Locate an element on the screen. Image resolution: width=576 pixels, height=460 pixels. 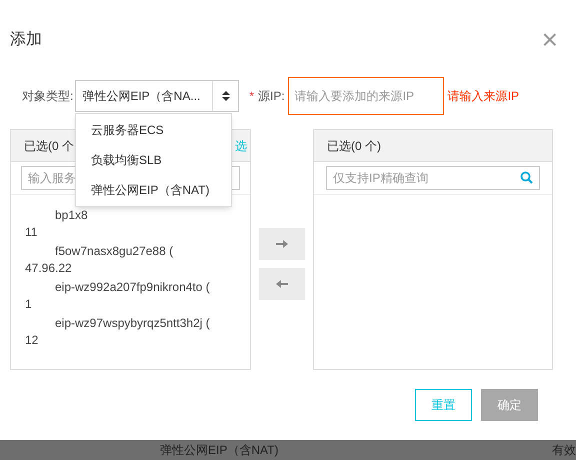
panel-header: 已选(0 个) is located at coordinates (354, 146).